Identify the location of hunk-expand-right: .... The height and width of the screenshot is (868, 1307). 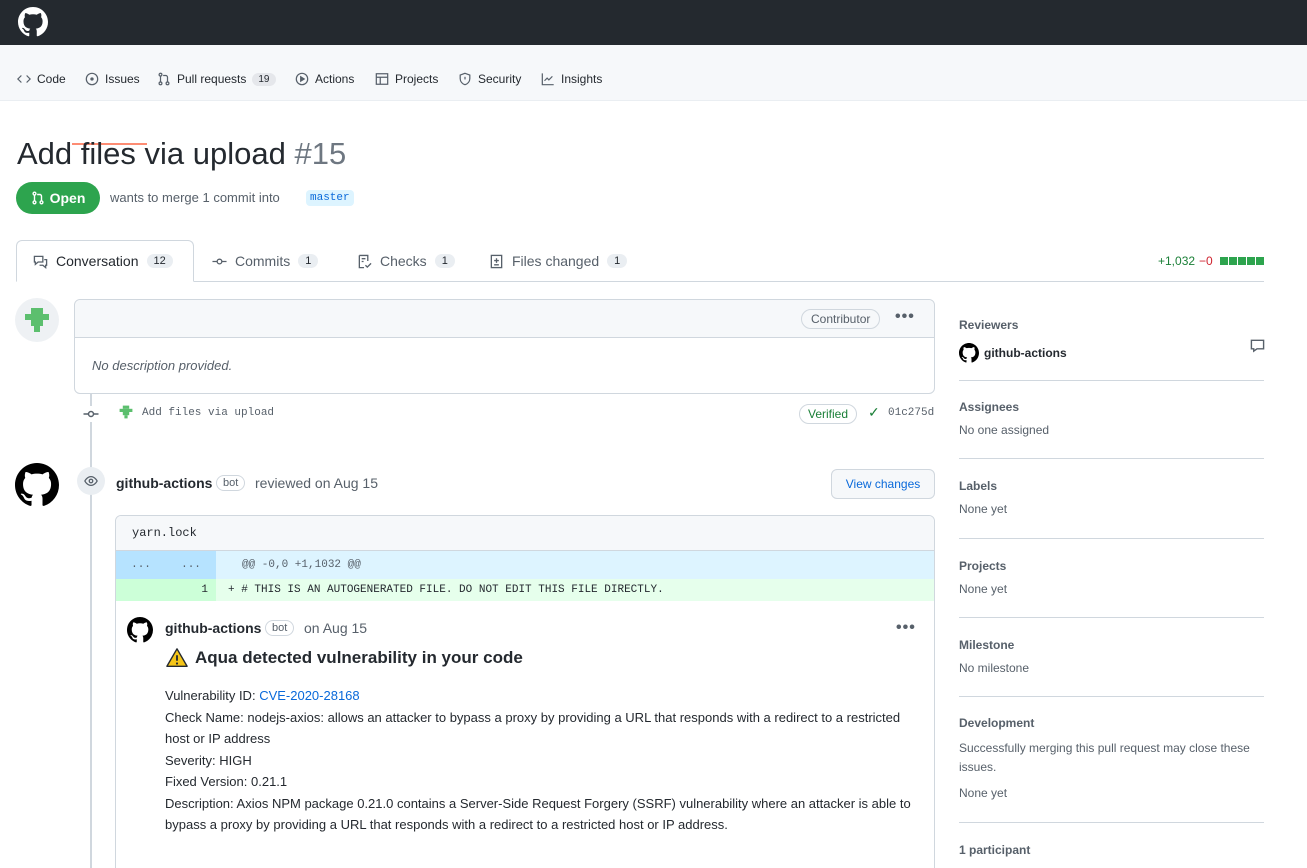
(191, 565).